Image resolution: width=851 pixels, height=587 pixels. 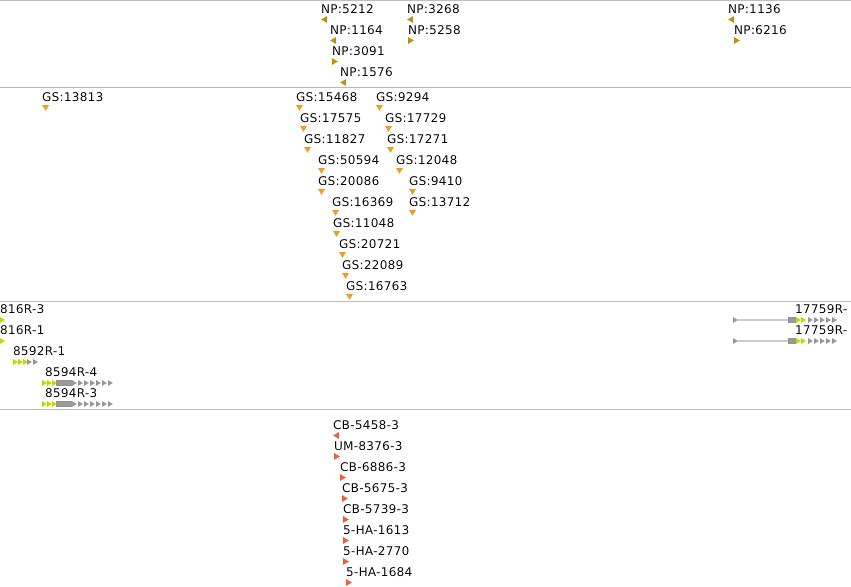 I want to click on feature-label: UM-8376-3, so click(x=368, y=446).